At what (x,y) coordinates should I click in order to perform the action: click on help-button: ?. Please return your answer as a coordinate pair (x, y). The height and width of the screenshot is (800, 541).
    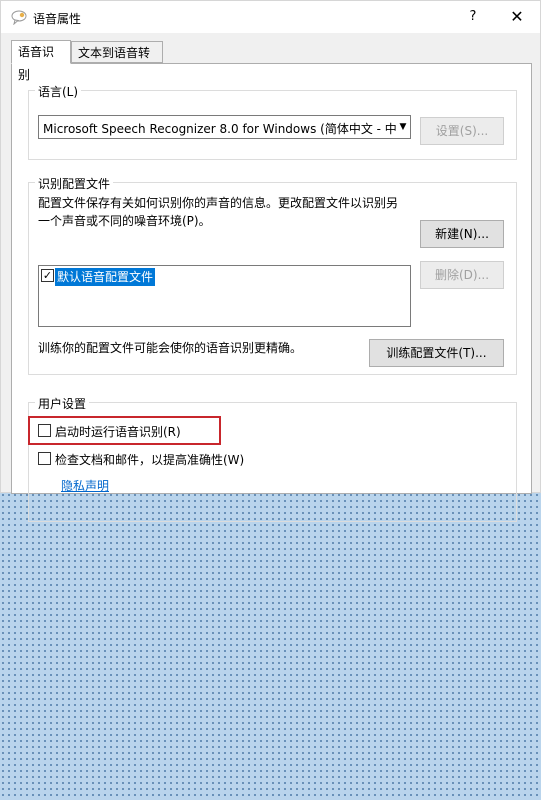
    Looking at the image, I should click on (473, 17).